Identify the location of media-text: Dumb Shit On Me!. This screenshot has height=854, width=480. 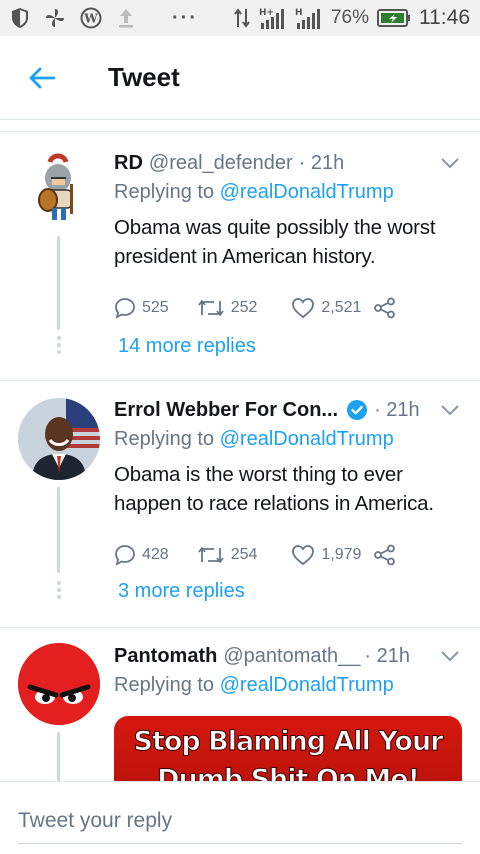
(289, 773).